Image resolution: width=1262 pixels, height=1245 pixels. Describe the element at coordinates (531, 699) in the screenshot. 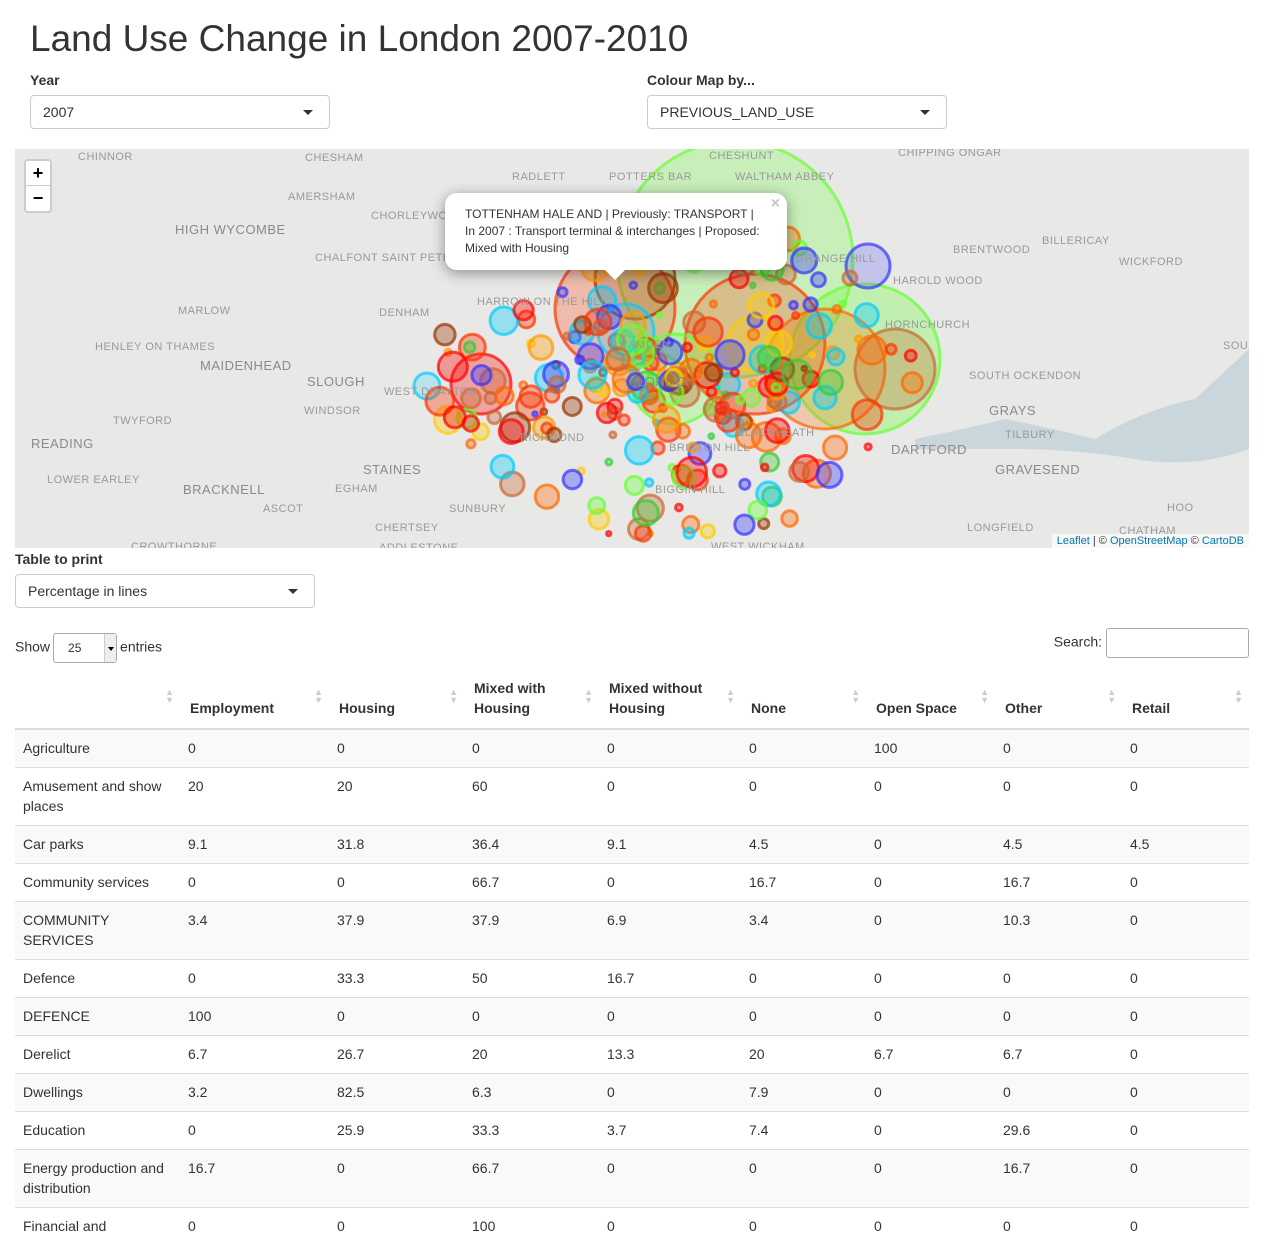

I see `column-header: Mixed with Housing▲▼` at that location.